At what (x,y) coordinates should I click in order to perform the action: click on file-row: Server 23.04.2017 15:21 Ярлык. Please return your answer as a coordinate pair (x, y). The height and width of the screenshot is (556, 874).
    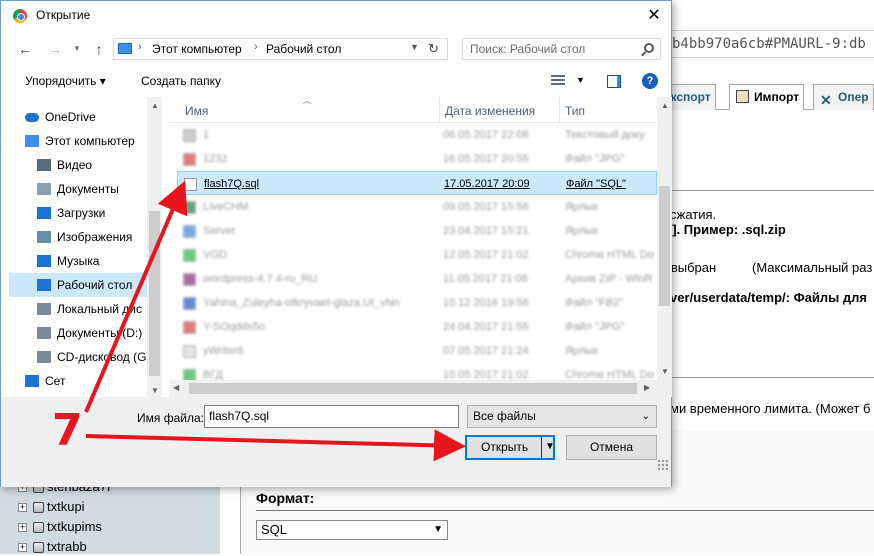
    Looking at the image, I should click on (417, 231).